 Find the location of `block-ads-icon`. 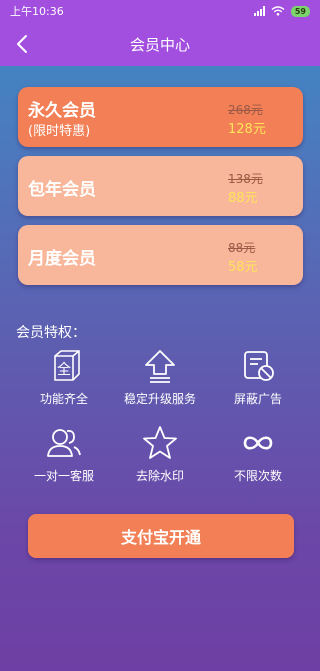

block-ads-icon is located at coordinates (259, 366).